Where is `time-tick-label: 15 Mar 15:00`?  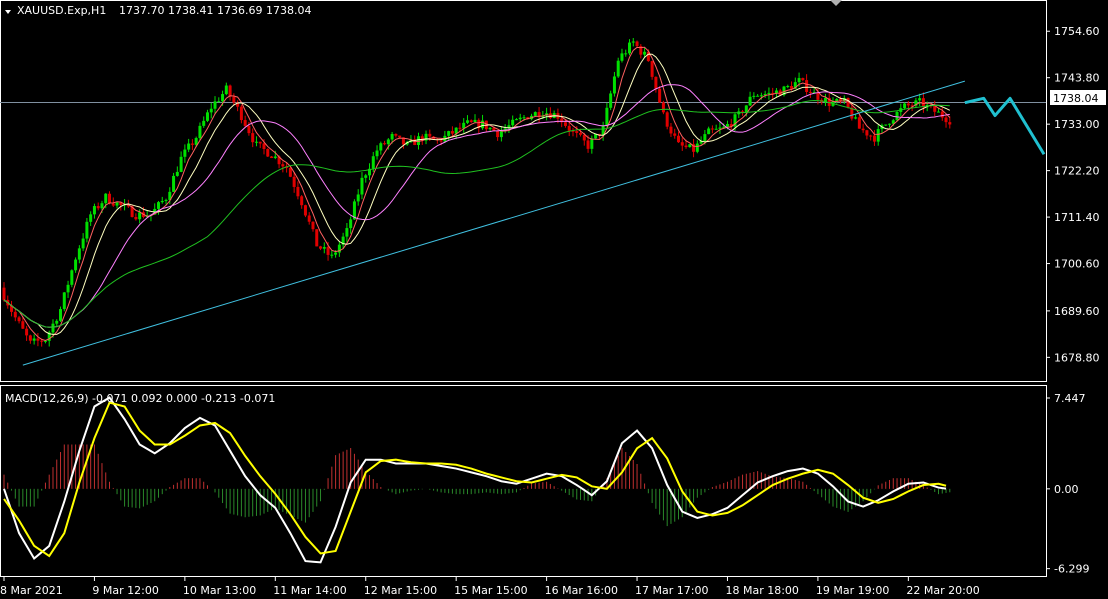 time-tick-label: 15 Mar 15:00 is located at coordinates (490, 590).